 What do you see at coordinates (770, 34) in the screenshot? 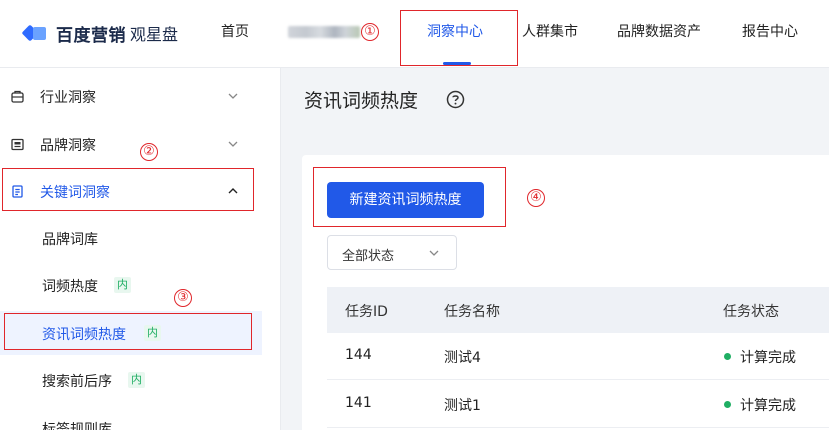
I see `nav-item-report-center: 报告中心` at bounding box center [770, 34].